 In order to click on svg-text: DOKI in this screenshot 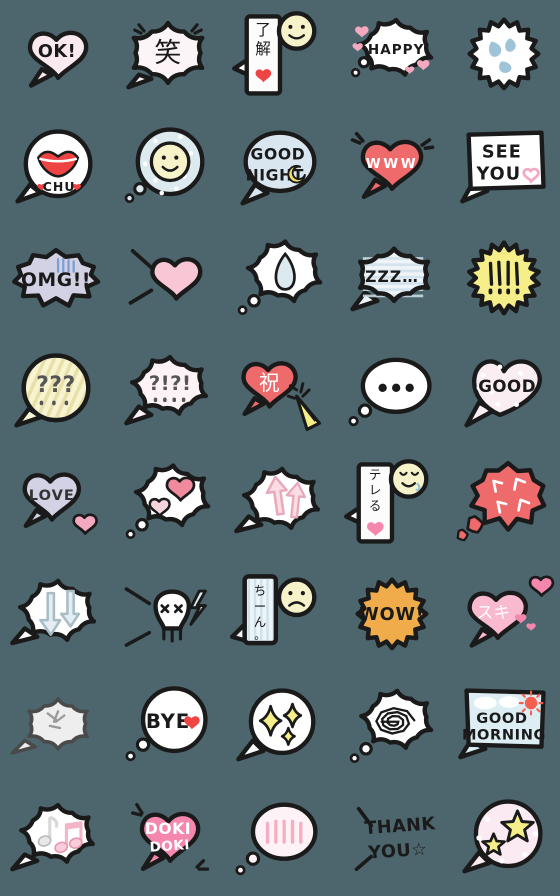, I will do `click(169, 846)`.